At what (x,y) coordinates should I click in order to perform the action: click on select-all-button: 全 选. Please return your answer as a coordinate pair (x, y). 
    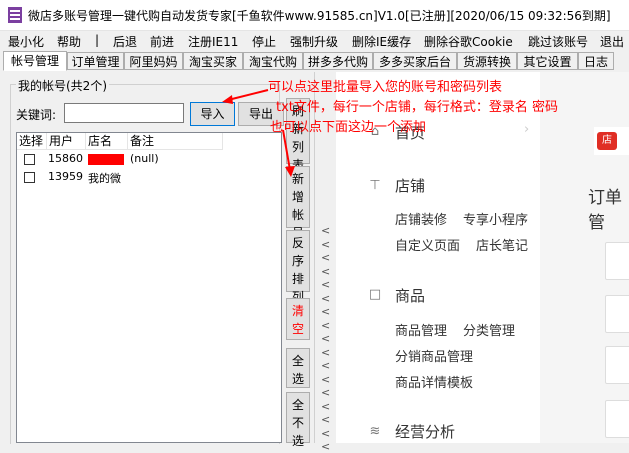
    Looking at the image, I should click on (298, 368).